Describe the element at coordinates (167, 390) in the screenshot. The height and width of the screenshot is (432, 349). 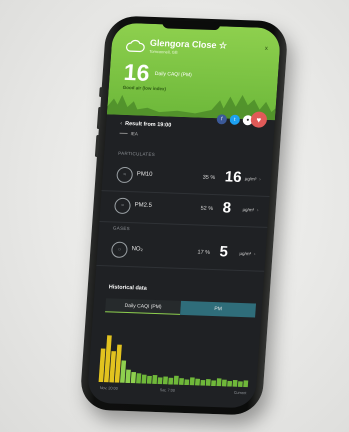
I see `x-label-mid: Sat, 7:00` at that location.